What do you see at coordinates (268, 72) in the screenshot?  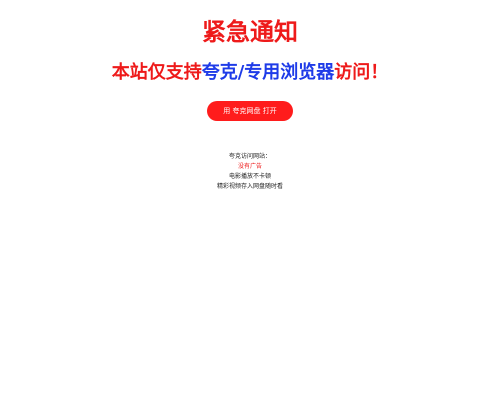 I see `notice-part-2-browser: 夸克/专用浏览器` at bounding box center [268, 72].